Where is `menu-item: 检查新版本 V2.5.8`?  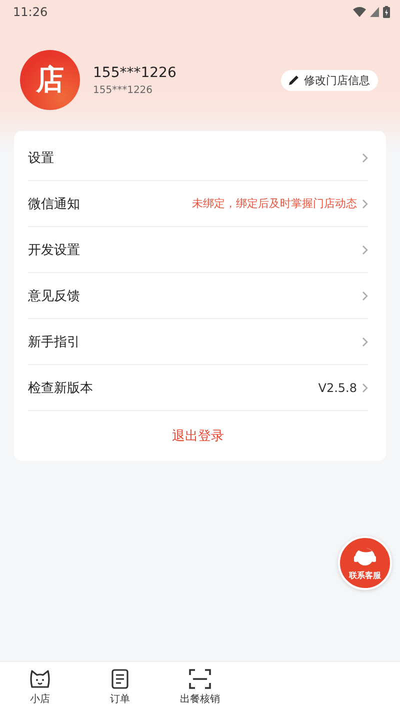
menu-item: 检查新版本 V2.5.8 is located at coordinates (198, 388).